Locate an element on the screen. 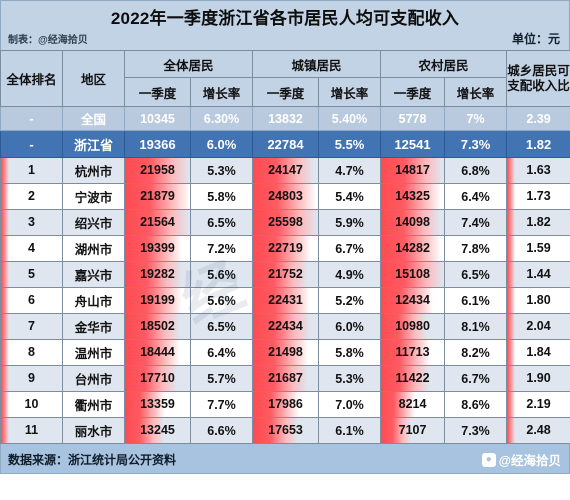 This screenshot has height=500, width=570. rural-quarter-cell-value: 14282 is located at coordinates (412, 248).